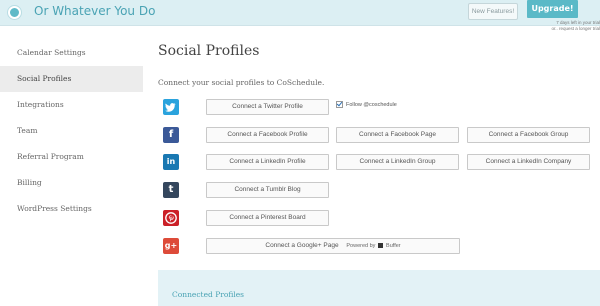  Describe the element at coordinates (302, 245) in the screenshot. I see `connect-google-plus-page-label: Connect a Google+ Page` at that location.